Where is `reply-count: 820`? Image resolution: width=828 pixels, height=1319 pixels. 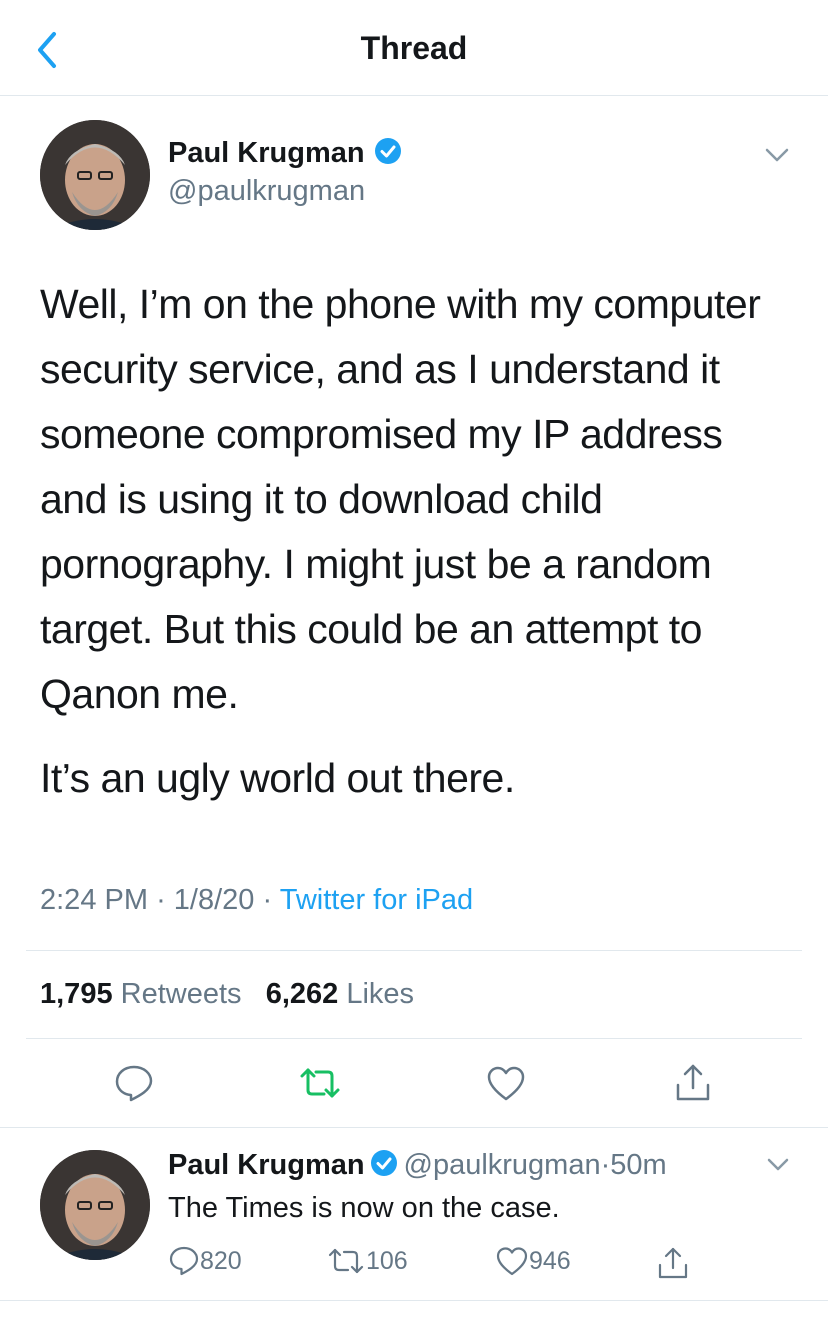
reply-count: 820 is located at coordinates (221, 1261).